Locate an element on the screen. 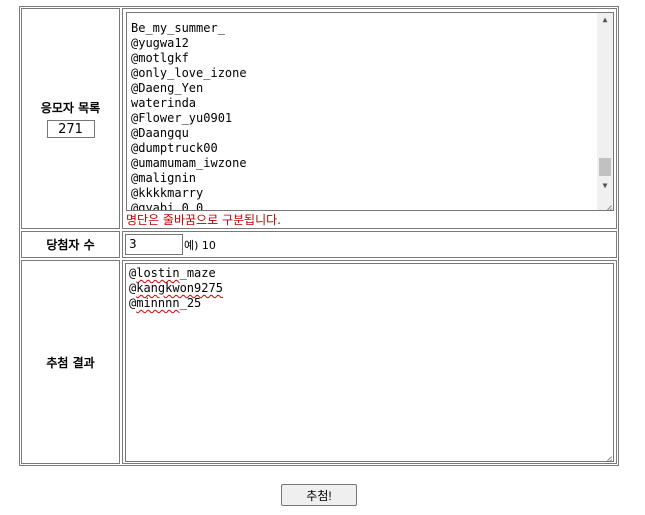  winners-label: 당첨자 수 is located at coordinates (70, 245).